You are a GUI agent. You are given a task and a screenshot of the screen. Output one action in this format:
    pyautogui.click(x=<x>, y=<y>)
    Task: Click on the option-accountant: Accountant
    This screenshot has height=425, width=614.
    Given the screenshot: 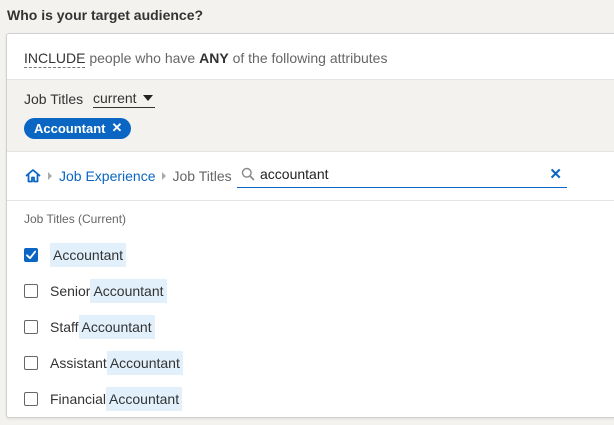 What is the action you would take?
    pyautogui.click(x=75, y=255)
    